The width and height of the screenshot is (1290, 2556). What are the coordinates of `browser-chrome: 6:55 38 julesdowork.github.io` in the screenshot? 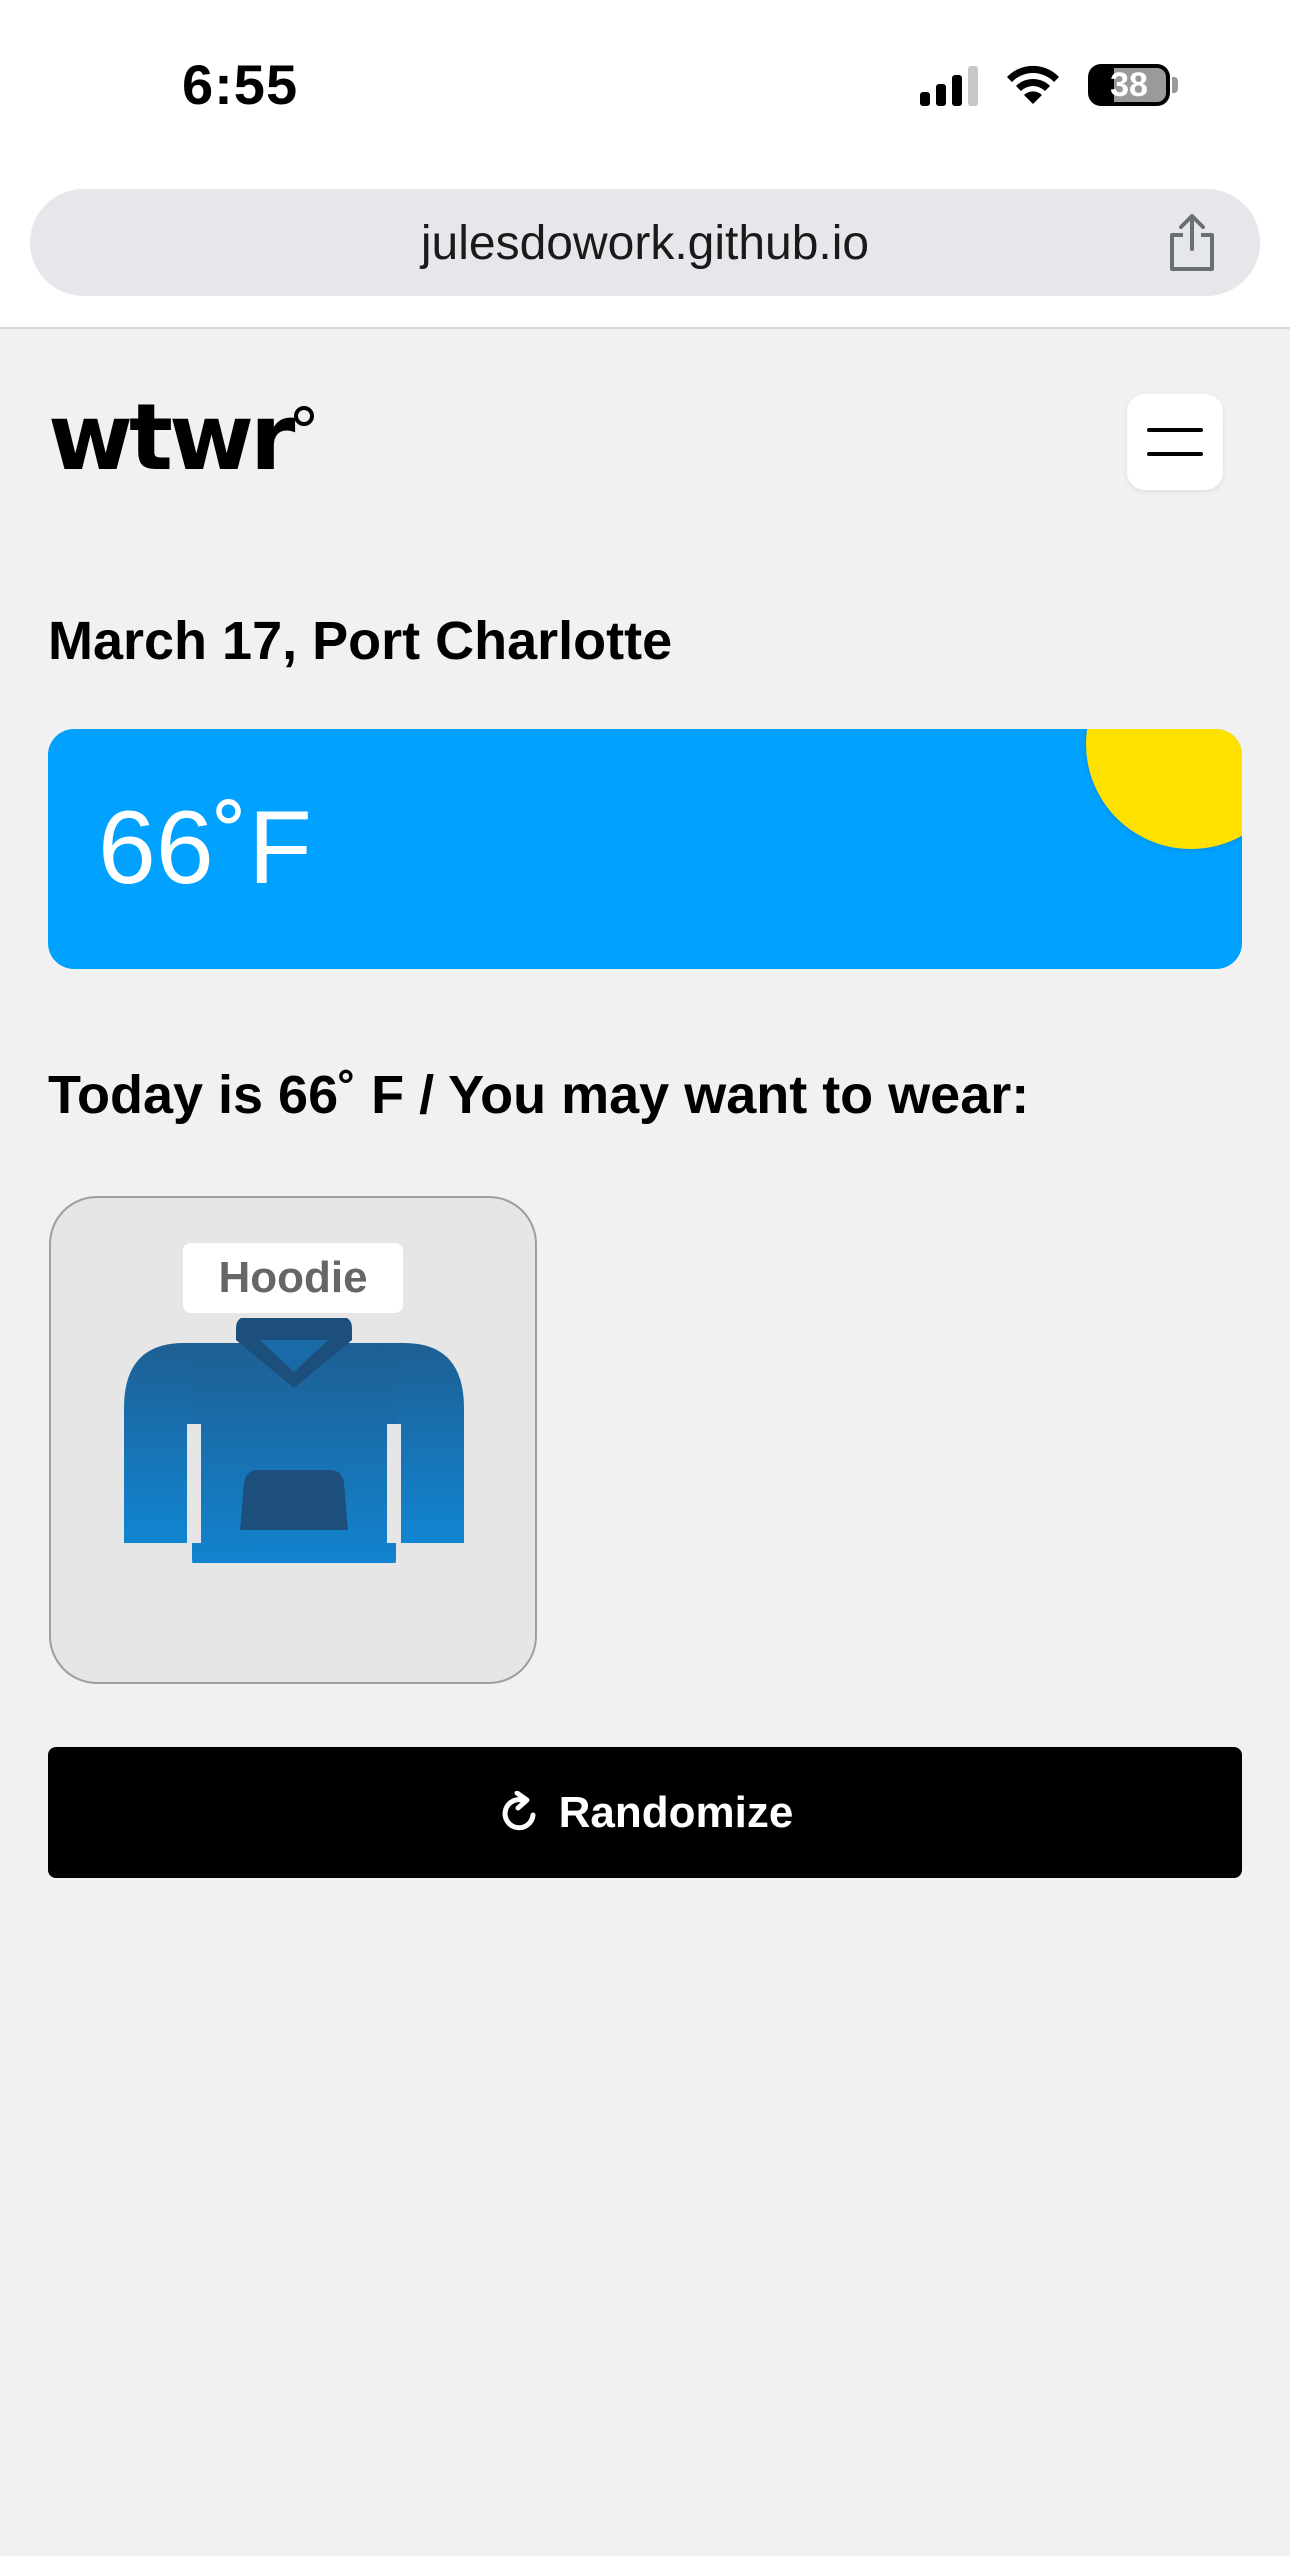 It's located at (645, 164).